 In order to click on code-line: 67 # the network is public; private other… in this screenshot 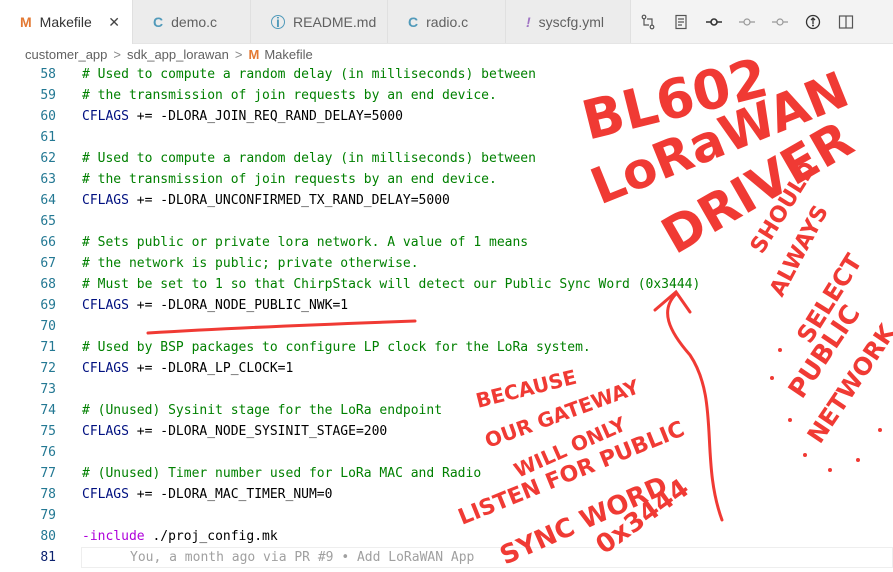, I will do `click(446, 263)`.